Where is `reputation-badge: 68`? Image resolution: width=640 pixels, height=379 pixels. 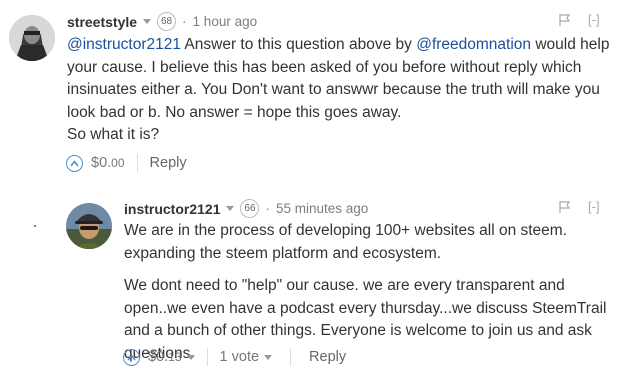
reputation-badge: 68 is located at coordinates (167, 21).